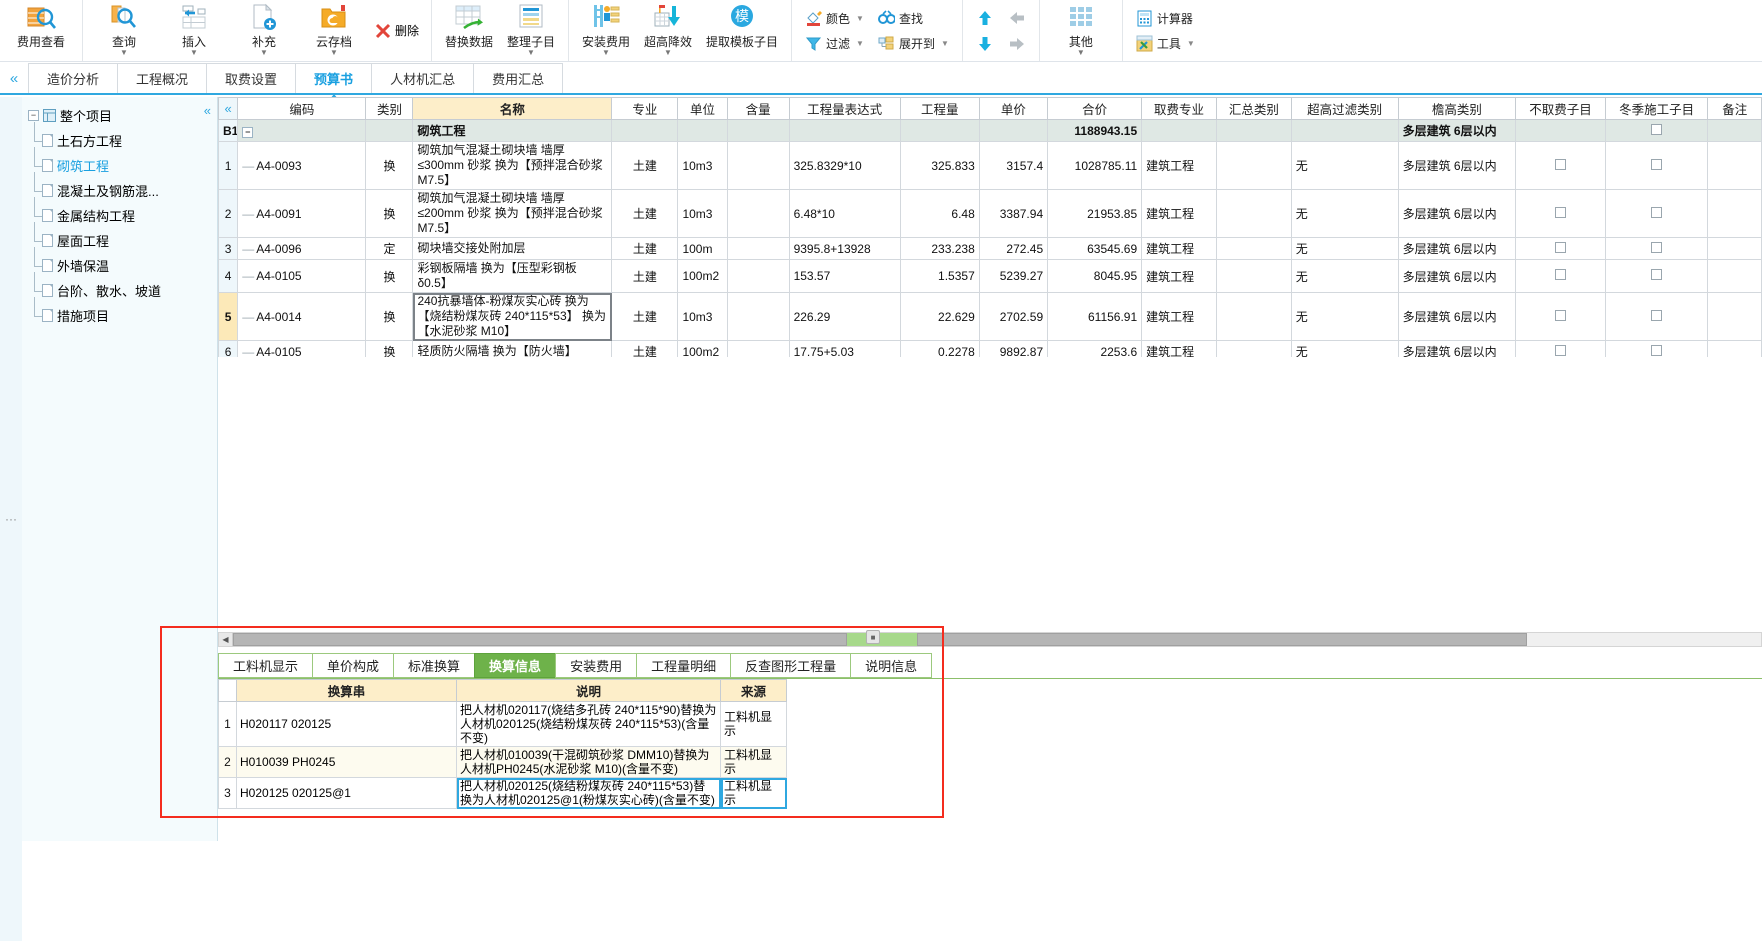  I want to click on color-caret-icon: ▼, so click(860, 18).